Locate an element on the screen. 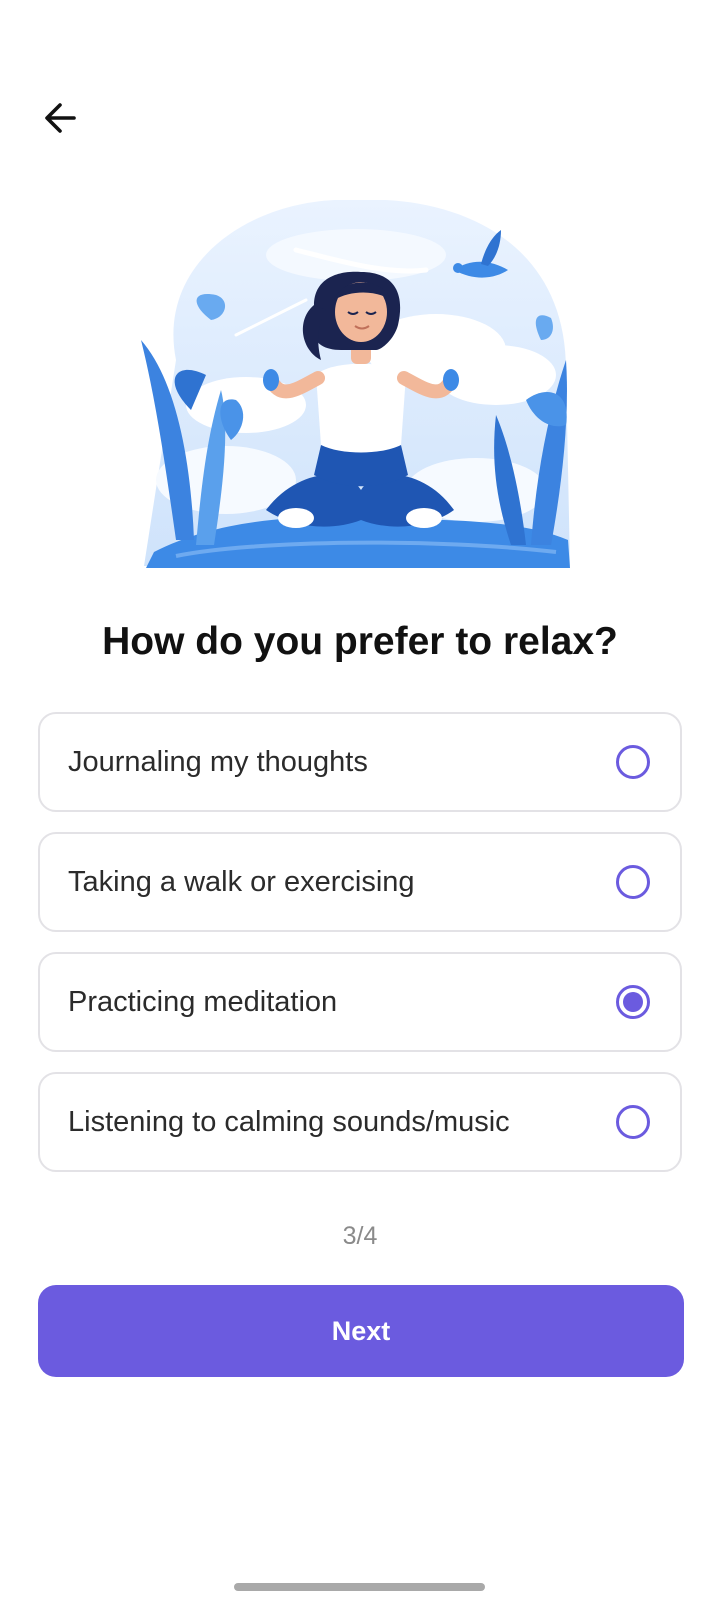  option-label: Practicing meditation is located at coordinates (203, 1001).